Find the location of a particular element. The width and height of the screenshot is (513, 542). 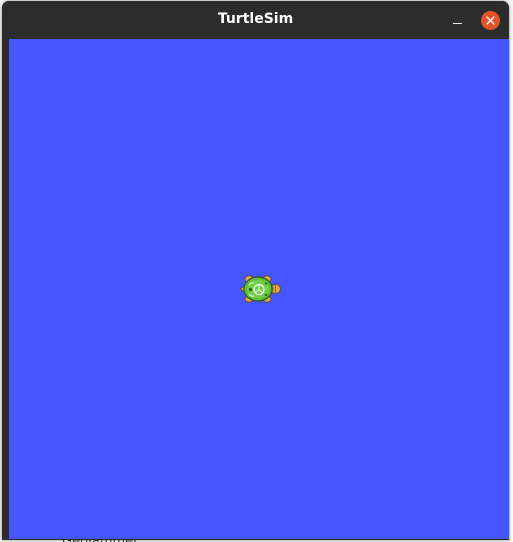

close-icon is located at coordinates (490, 20).